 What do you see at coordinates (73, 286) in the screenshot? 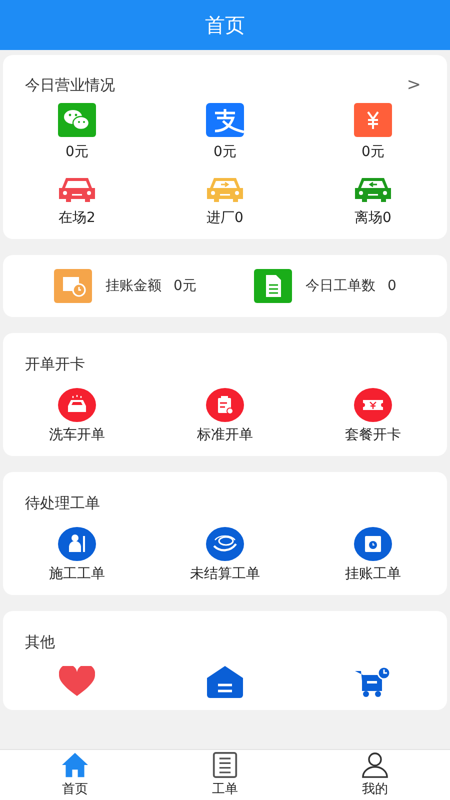
I see `bill-clock-icon` at bounding box center [73, 286].